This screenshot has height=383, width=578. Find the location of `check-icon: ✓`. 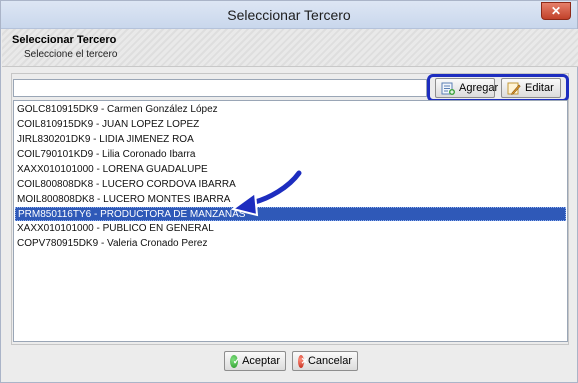

check-icon: ✓ is located at coordinates (235, 361).